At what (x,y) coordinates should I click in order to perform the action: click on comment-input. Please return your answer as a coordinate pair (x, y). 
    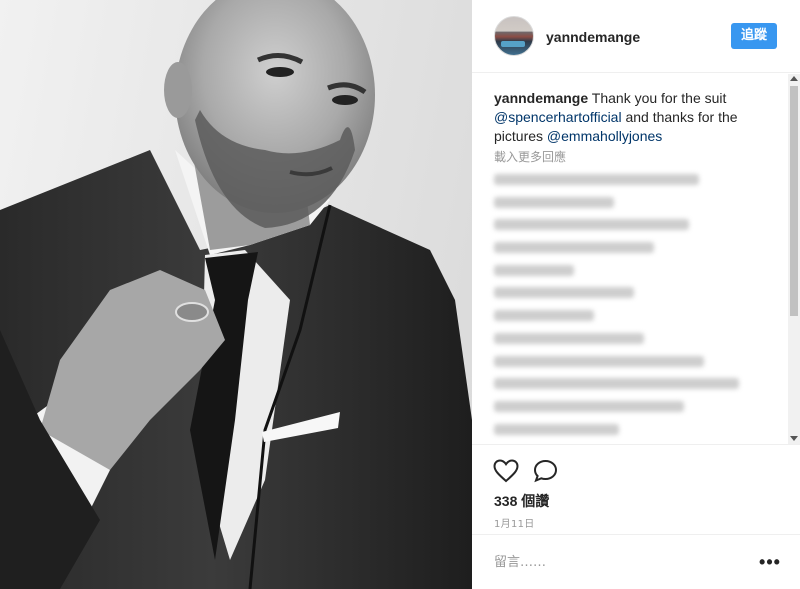
    Looking at the image, I should click on (619, 562).